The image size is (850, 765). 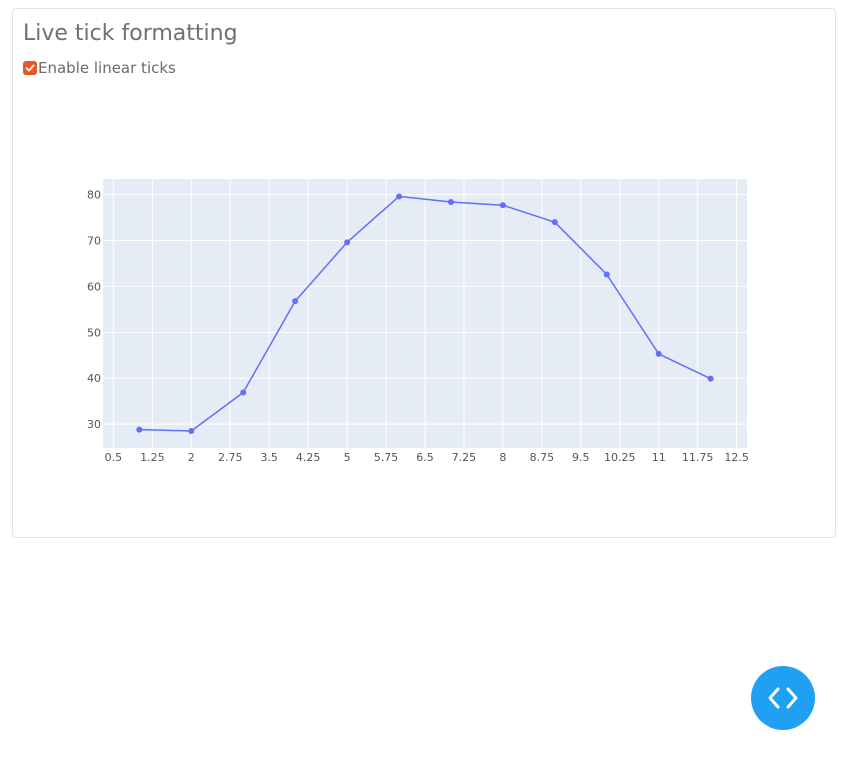 I want to click on code-icon, so click(x=783, y=698).